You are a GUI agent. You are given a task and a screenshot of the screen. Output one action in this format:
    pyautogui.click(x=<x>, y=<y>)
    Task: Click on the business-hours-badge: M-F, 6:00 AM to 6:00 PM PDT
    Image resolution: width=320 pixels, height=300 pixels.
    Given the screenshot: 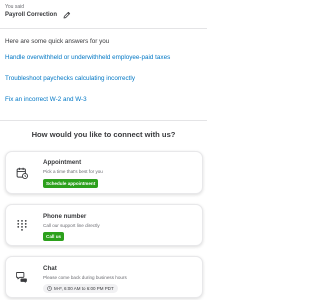 What is the action you would take?
    pyautogui.click(x=80, y=288)
    